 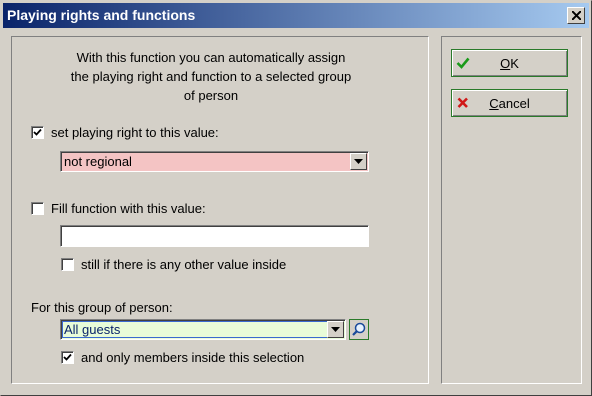 What do you see at coordinates (183, 264) in the screenshot?
I see `still-other-value-label: still if there is any other value inside` at bounding box center [183, 264].